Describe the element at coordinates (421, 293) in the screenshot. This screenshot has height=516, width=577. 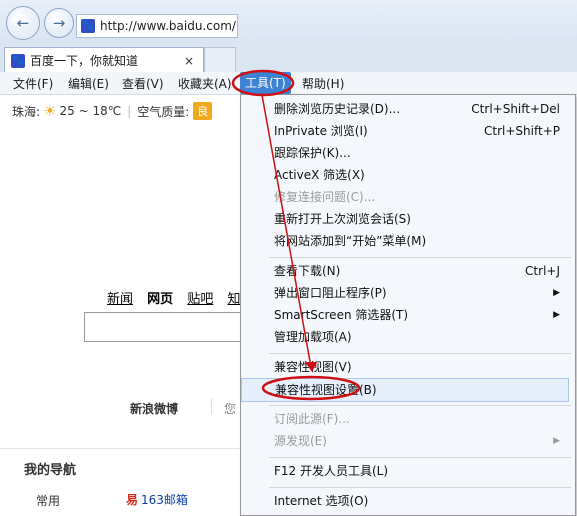
I see `menu-item-popup-blocker: 弹出窗口阻止程序(P) ▶` at that location.